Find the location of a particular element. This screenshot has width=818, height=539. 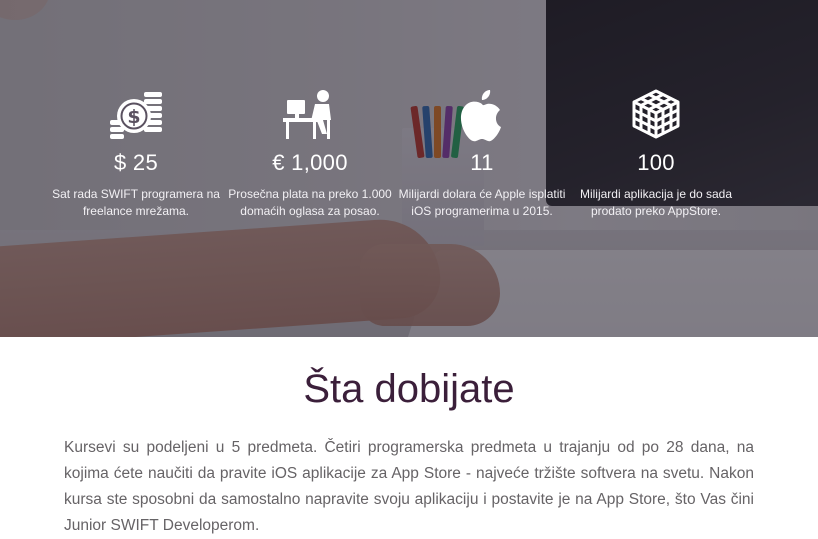

stat-value: 11 is located at coordinates (482, 162).